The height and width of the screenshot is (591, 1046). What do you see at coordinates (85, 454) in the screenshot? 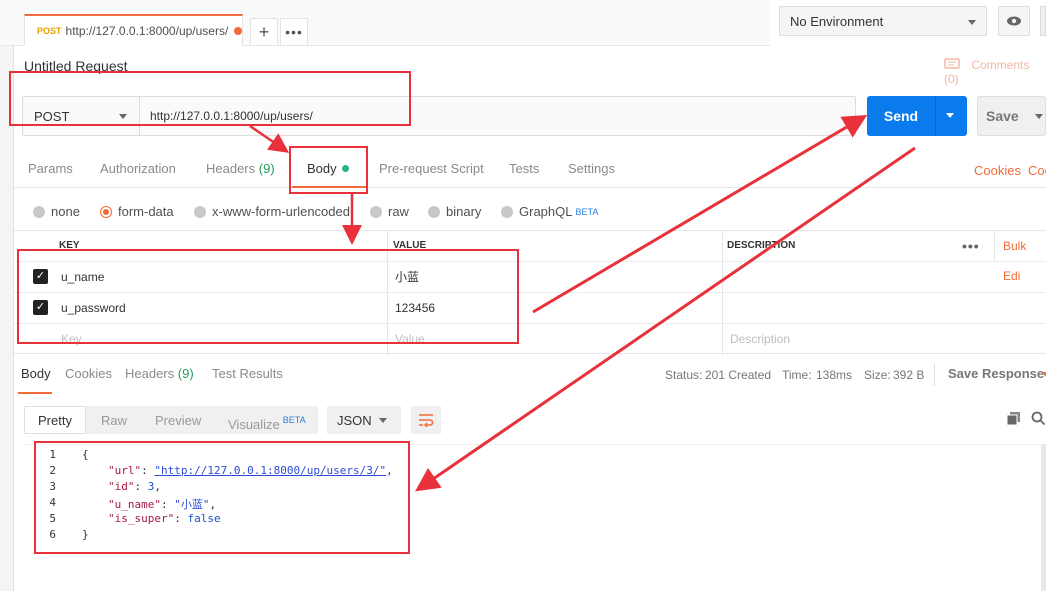
I see `json-brace: {` at bounding box center [85, 454].